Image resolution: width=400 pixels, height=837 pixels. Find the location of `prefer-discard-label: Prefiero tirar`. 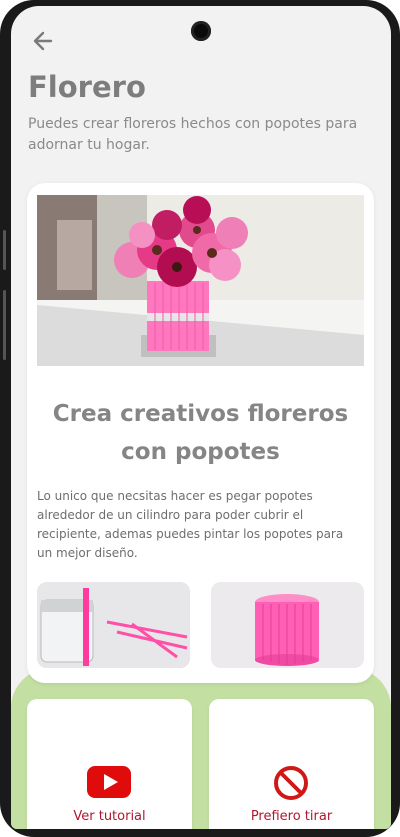

prefer-discard-label: Prefiero tirar is located at coordinates (291, 816).